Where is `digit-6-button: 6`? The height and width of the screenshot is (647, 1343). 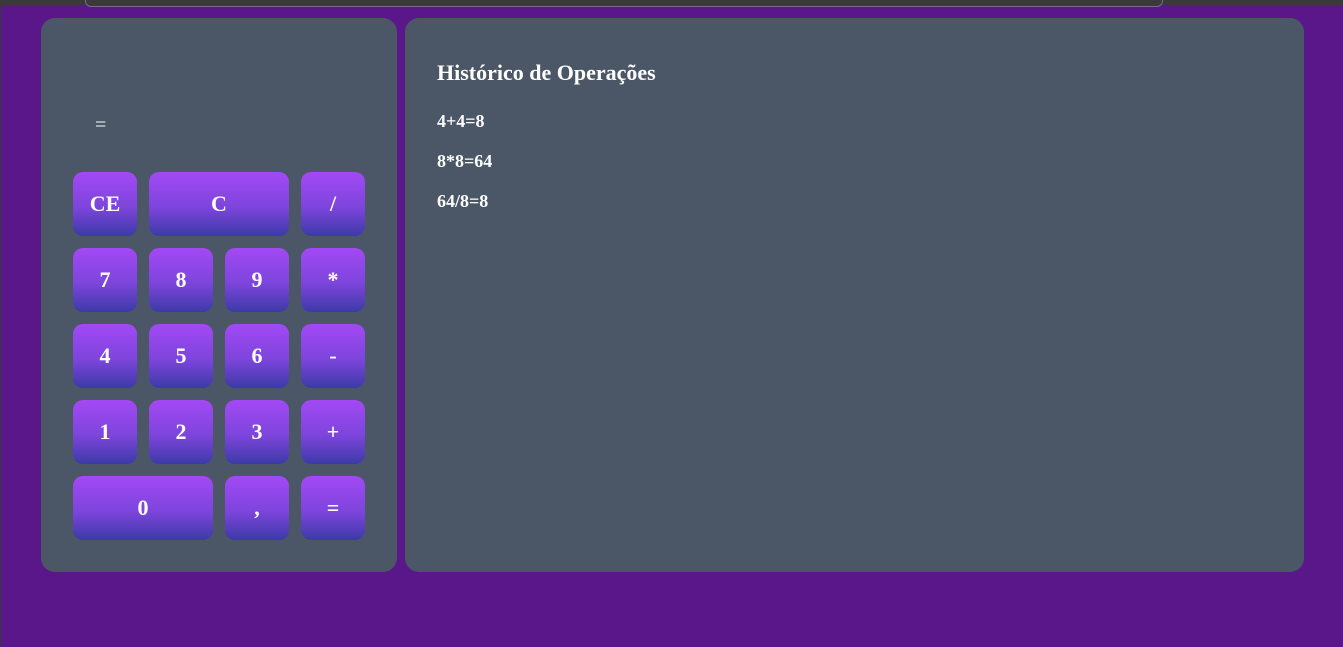
digit-6-button: 6 is located at coordinates (257, 356).